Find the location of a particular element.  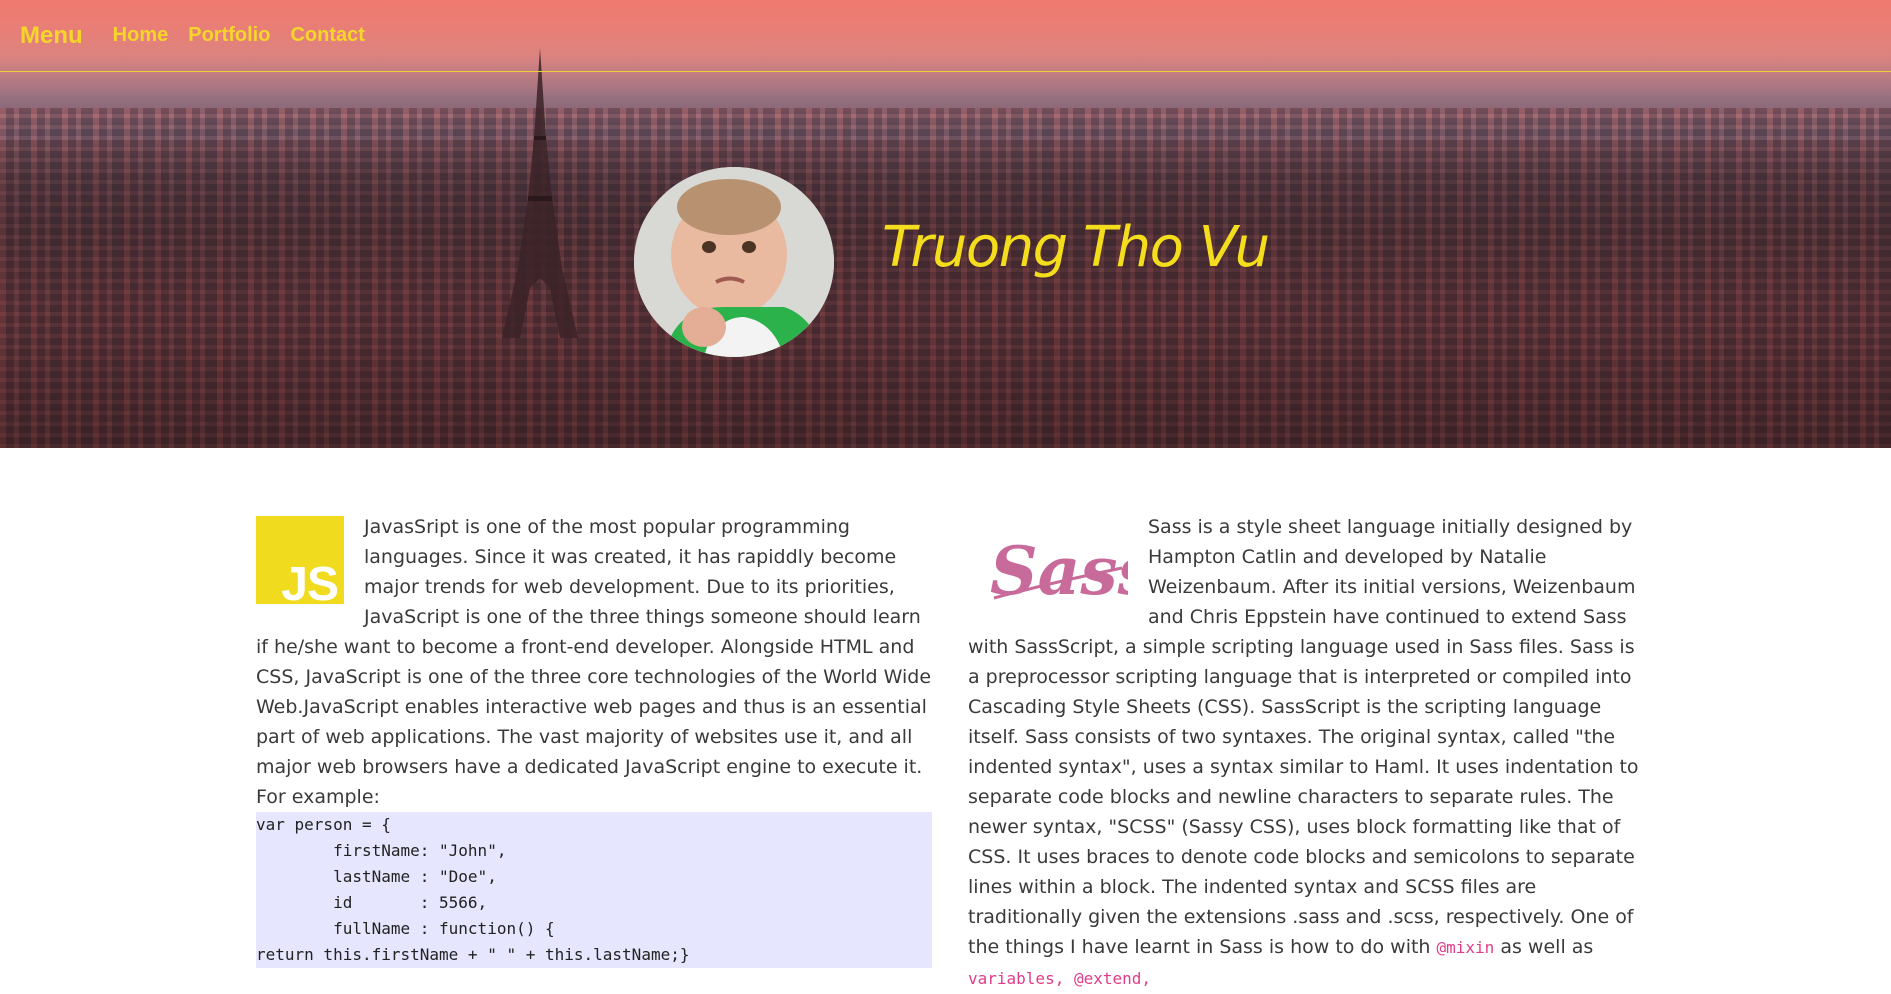

inline-code-mixin: @mixin is located at coordinates (1465, 947).